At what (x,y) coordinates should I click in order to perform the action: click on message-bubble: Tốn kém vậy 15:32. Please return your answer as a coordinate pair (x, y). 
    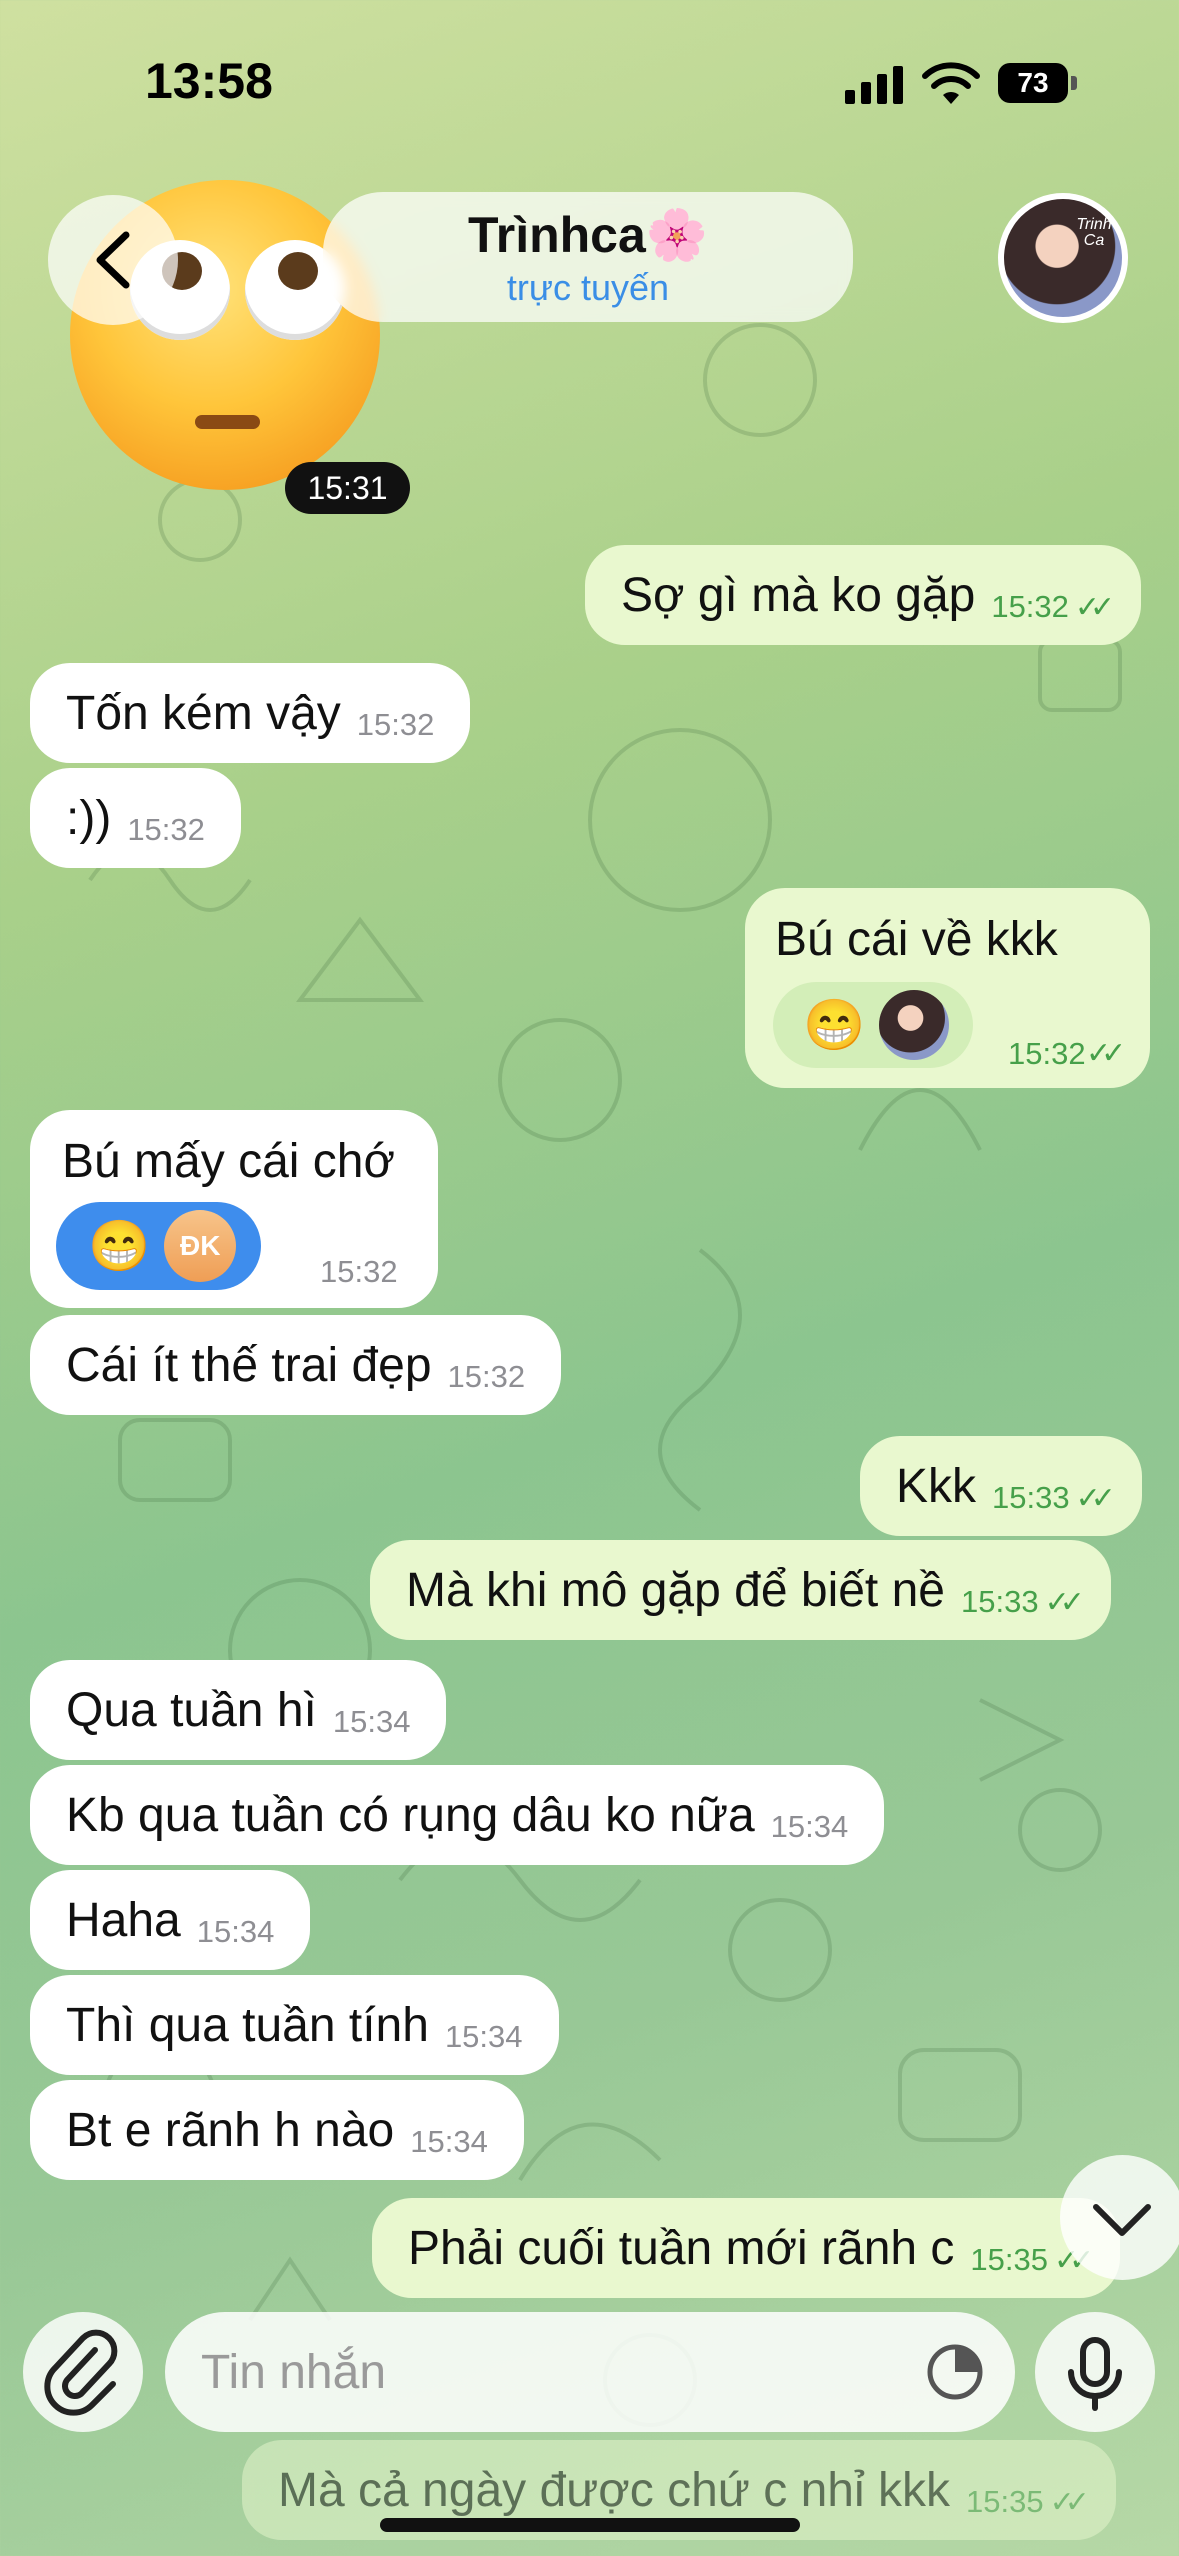
    Looking at the image, I should click on (250, 713).